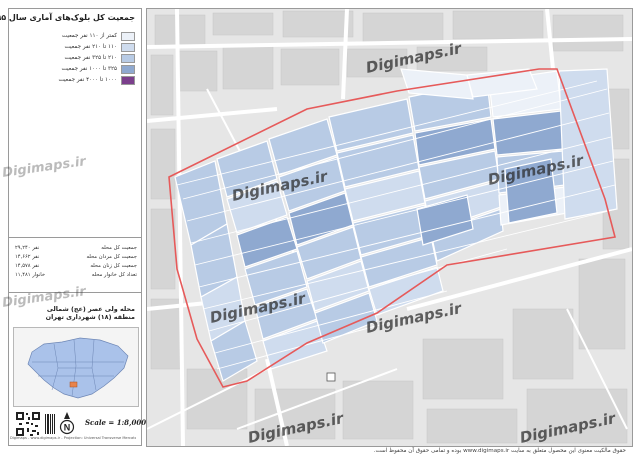 The width and height of the screenshot is (643, 461). I want to click on legend-item: کمتر از ۱۱۰ نفر جمعیت, so click(76, 36).